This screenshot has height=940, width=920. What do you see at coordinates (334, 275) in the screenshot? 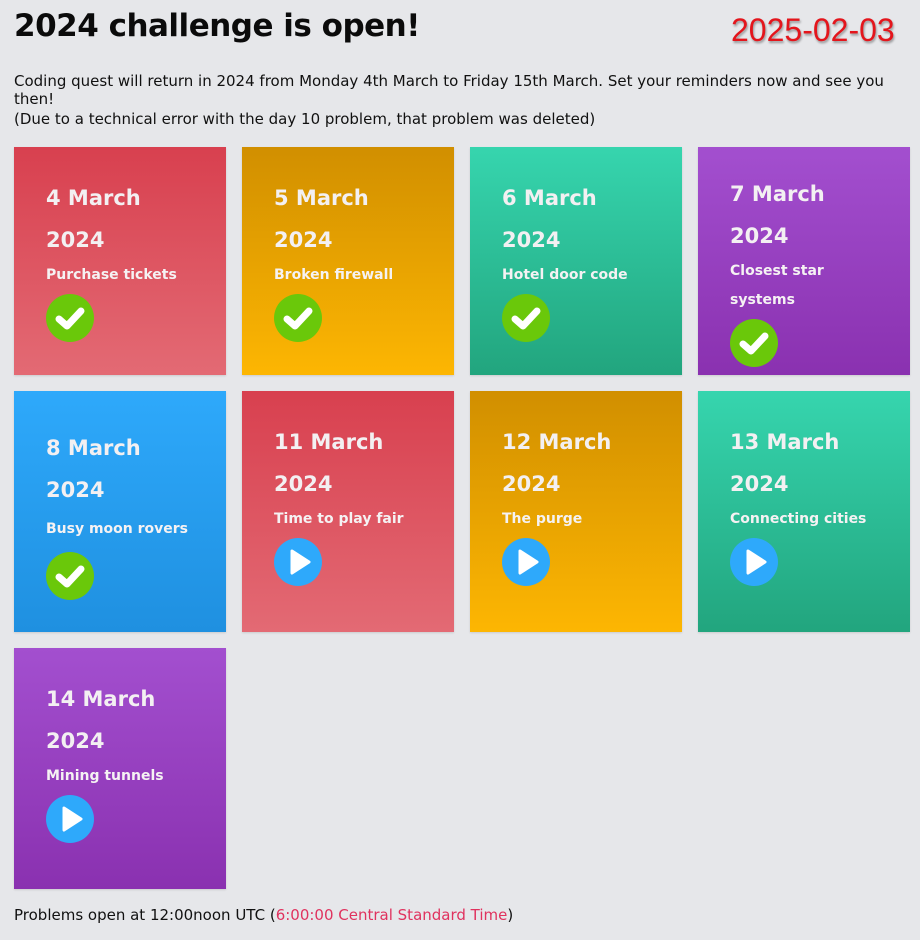
I see `card-title: Broken firewall` at bounding box center [334, 275].